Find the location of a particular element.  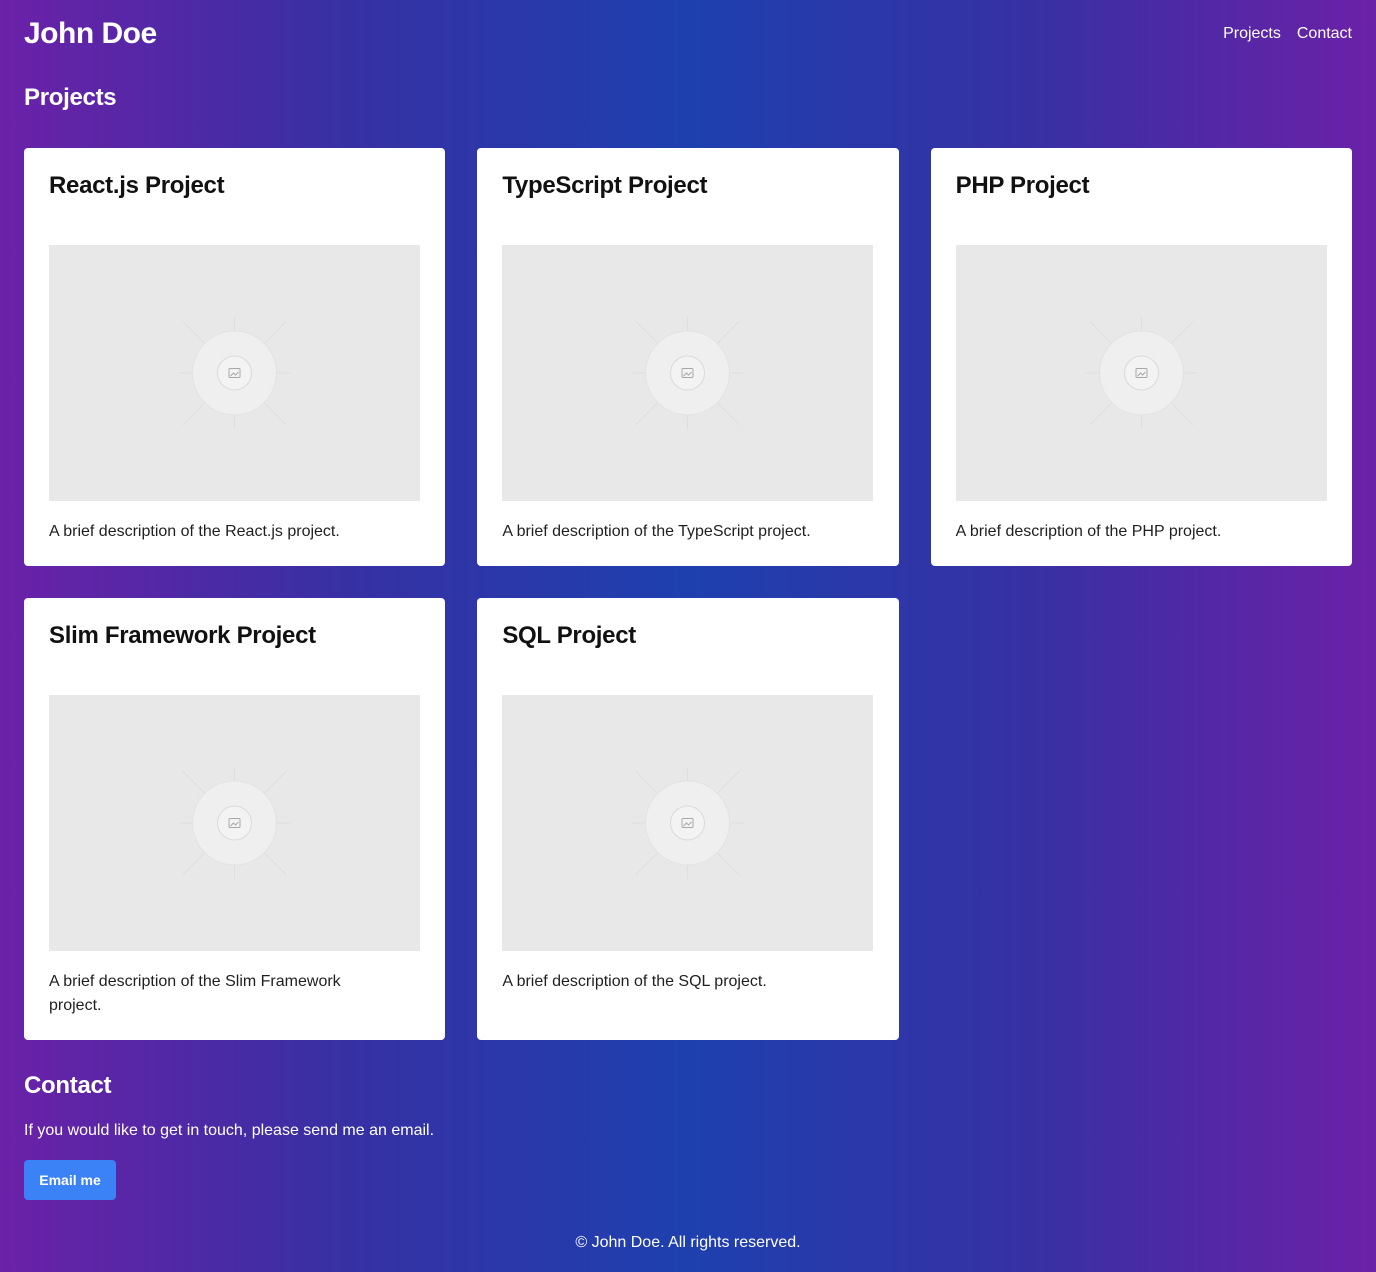

project-title: SQL Project is located at coordinates (569, 635).